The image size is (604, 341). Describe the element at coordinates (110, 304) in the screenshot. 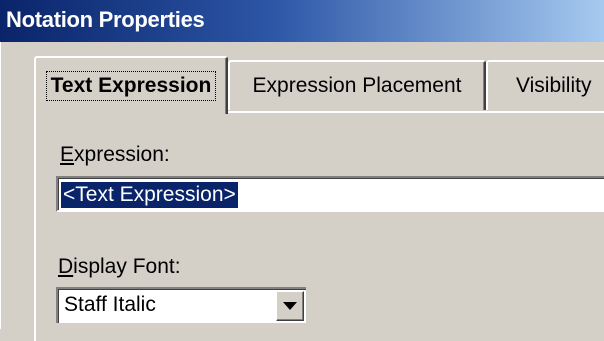

I see `display-font-value: Staff Italic` at that location.